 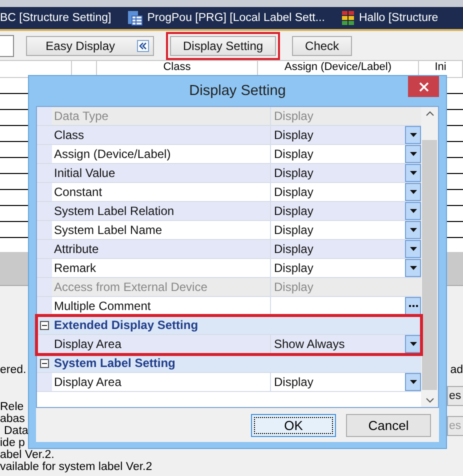 I want to click on column-header: Assign (Device/Label), so click(x=338, y=67).